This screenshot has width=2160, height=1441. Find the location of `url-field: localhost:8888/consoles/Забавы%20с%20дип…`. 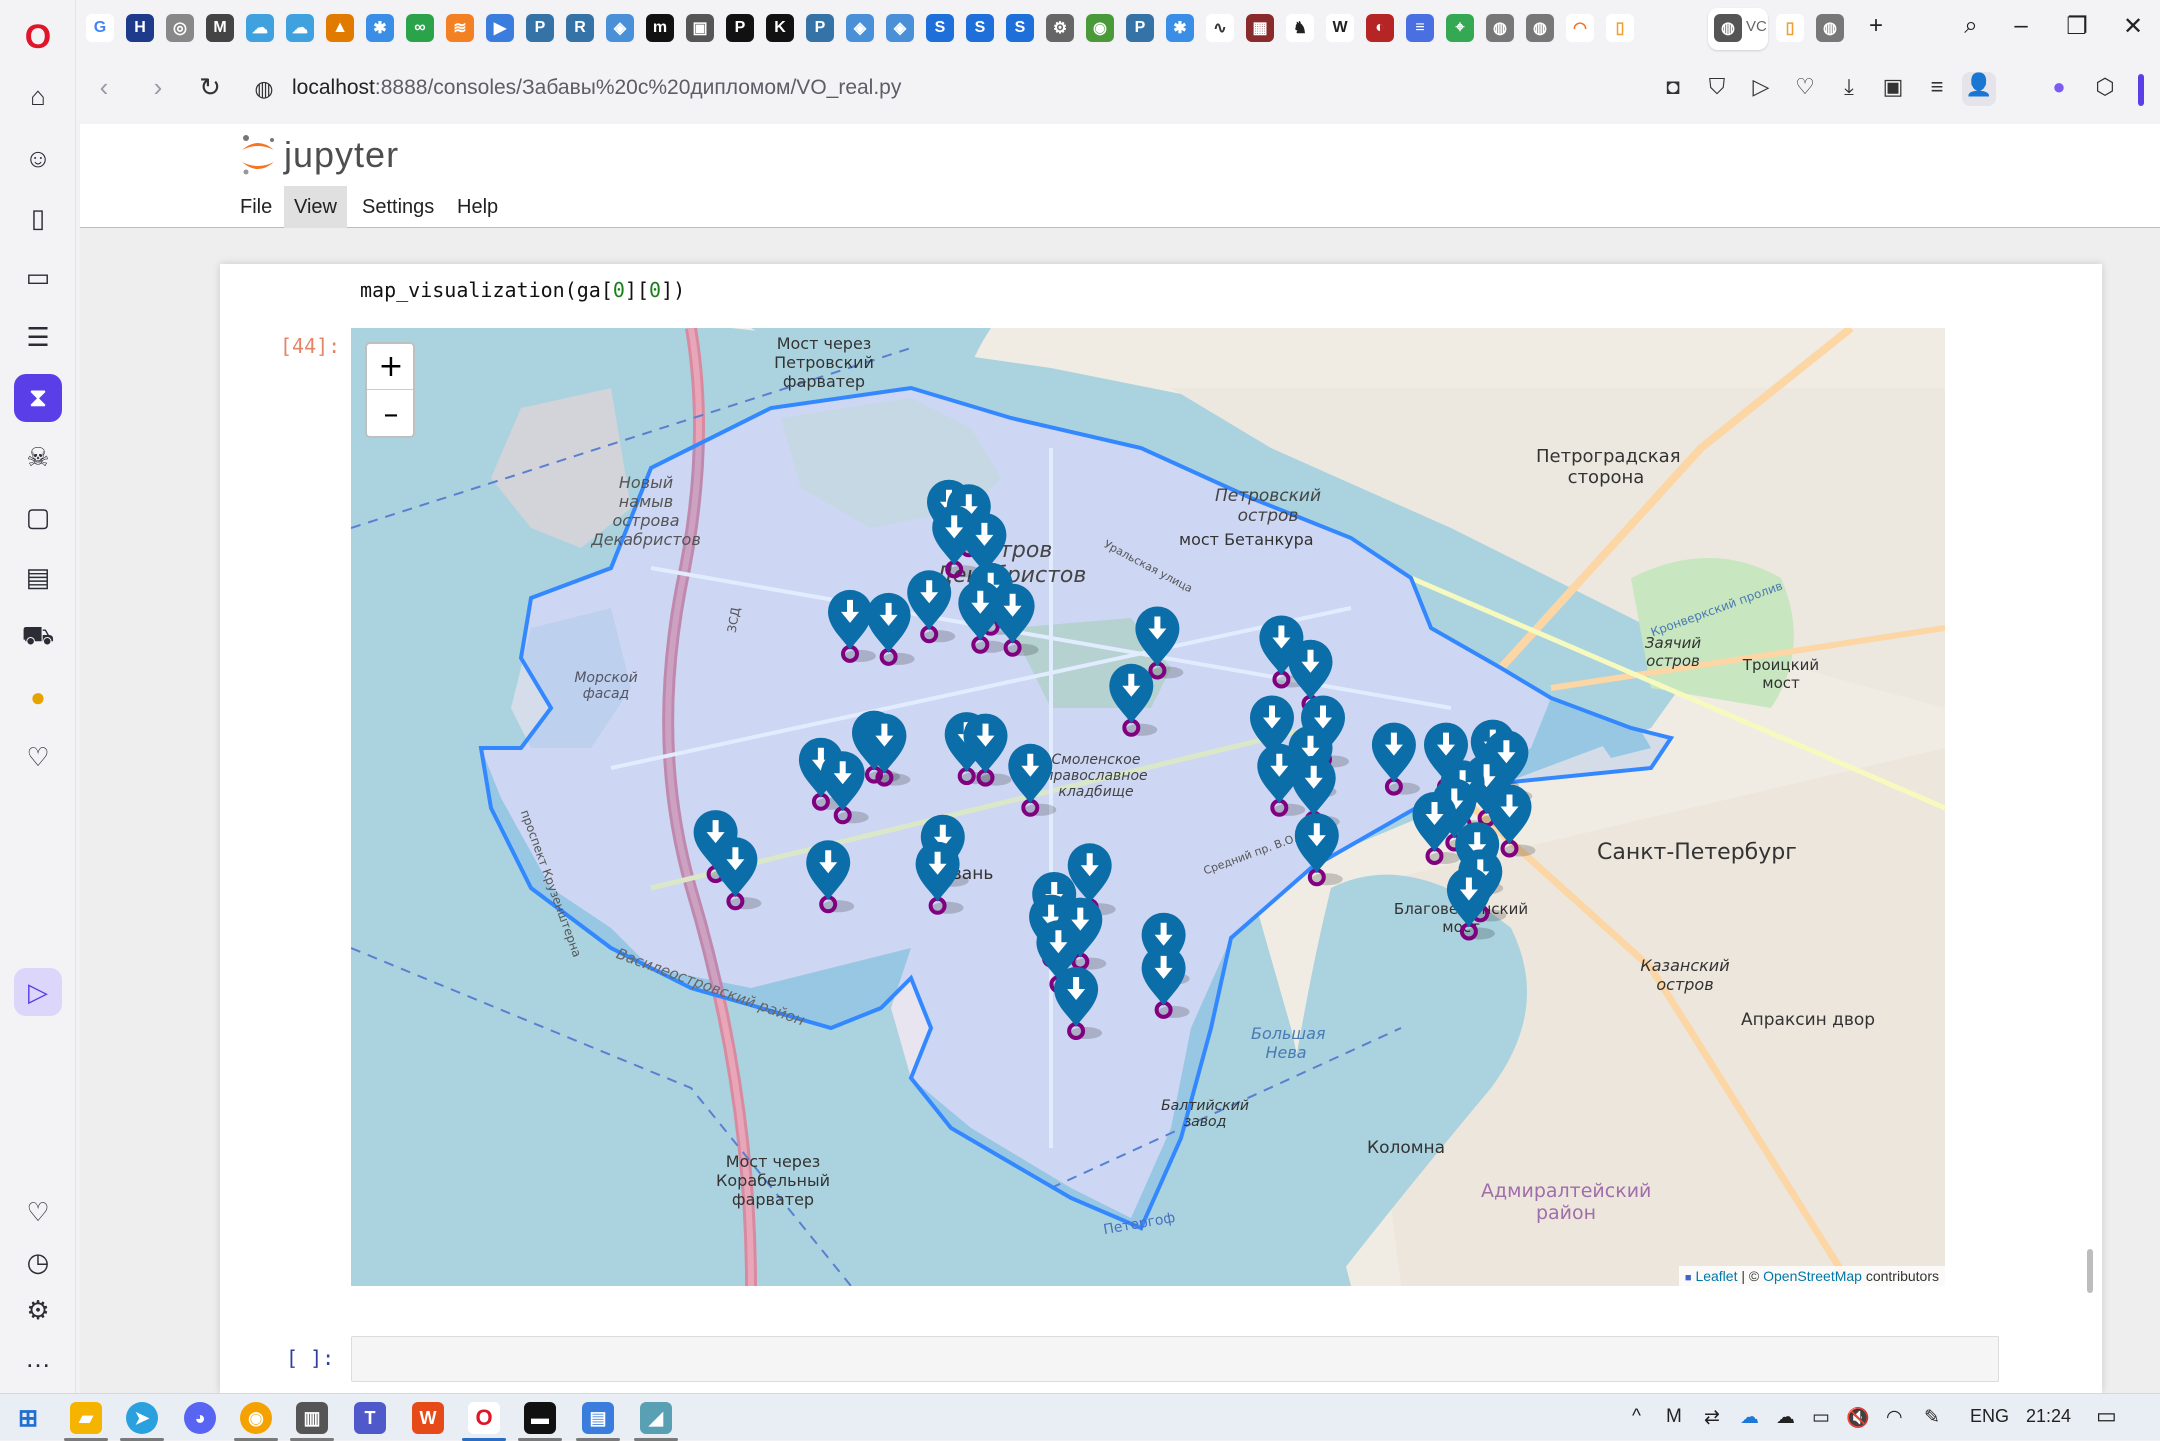

url-field: localhost:8888/consoles/Забавы%20с%20дип… is located at coordinates (596, 88).